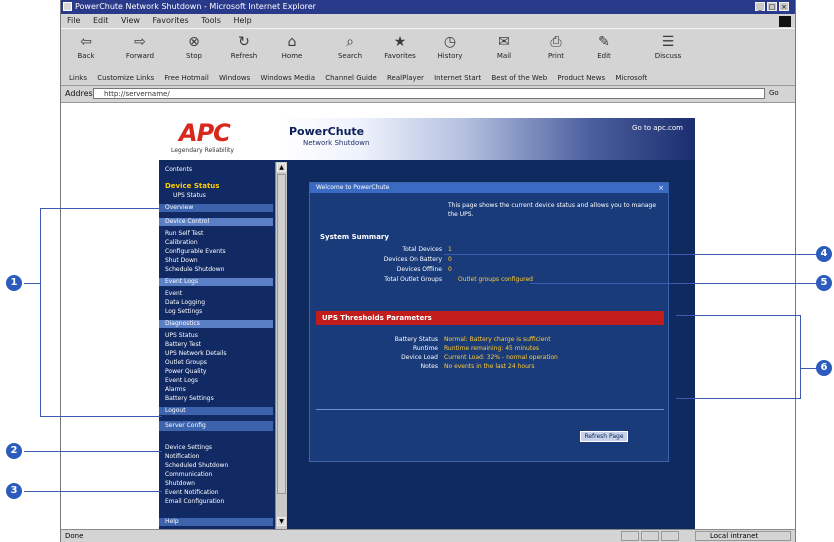 The width and height of the screenshot is (834, 542). I want to click on menu-view: View, so click(130, 20).